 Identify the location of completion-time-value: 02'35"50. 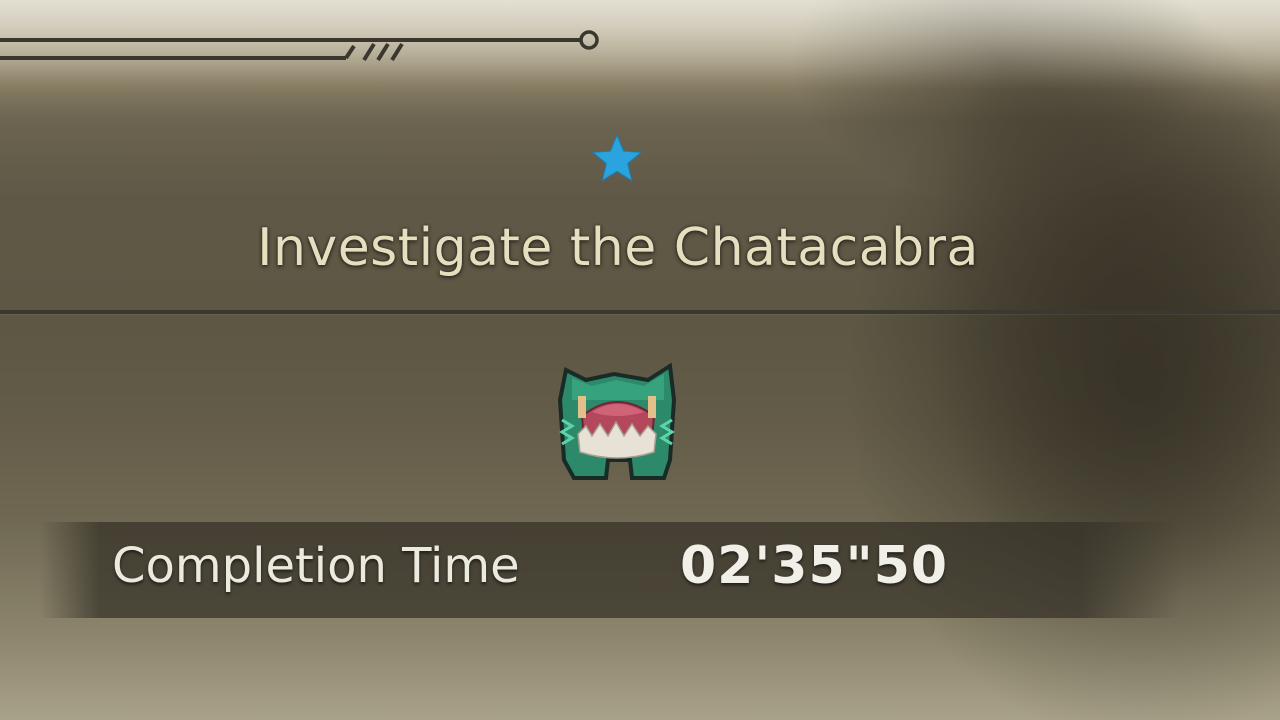
(814, 566).